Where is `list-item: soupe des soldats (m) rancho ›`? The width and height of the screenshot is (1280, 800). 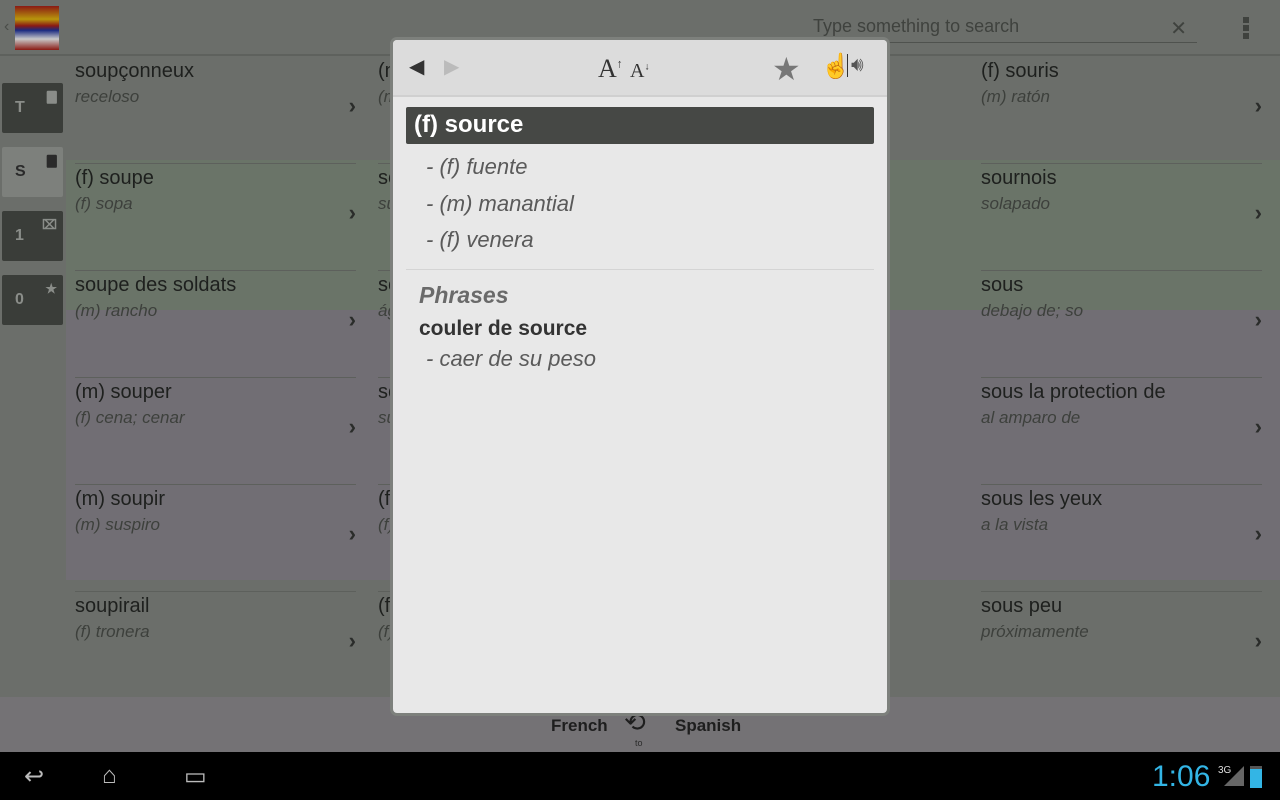 list-item: soupe des soldats (m) rancho › is located at coordinates (211, 324).